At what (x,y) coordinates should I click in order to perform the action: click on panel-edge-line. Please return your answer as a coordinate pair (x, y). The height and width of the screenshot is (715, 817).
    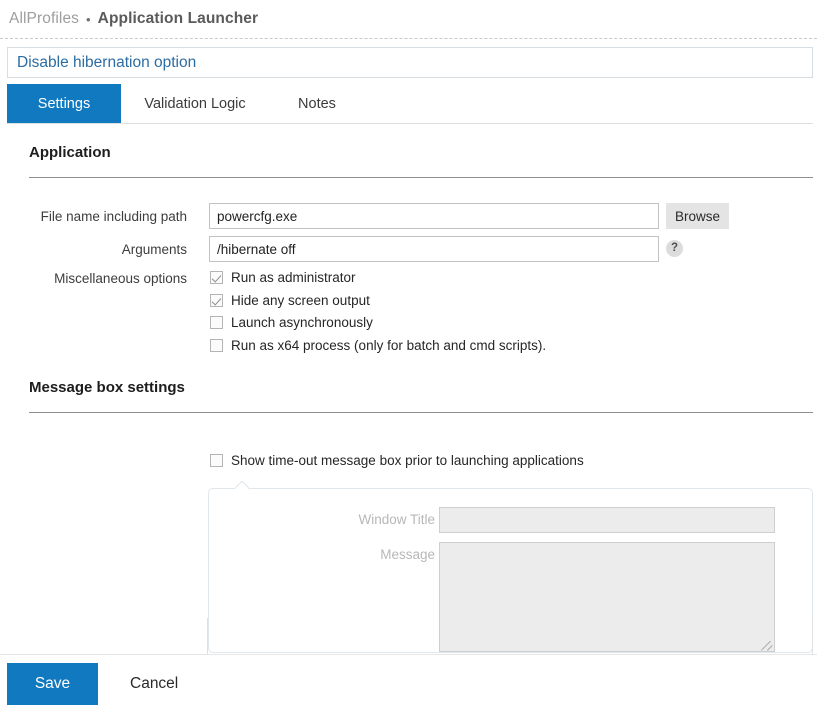
    Looking at the image, I should click on (207, 636).